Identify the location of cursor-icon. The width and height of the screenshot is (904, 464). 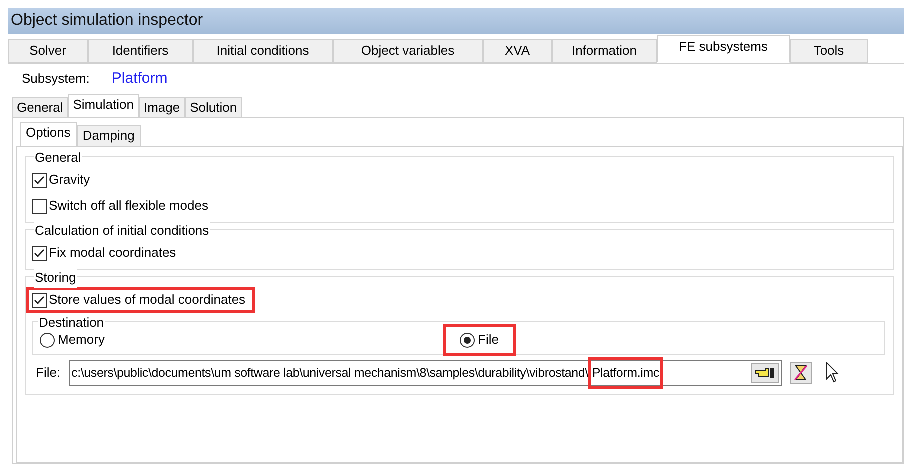
(834, 373).